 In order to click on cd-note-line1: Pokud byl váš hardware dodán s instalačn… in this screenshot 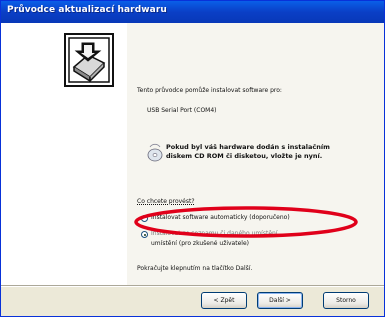, I will do `click(248, 147)`.